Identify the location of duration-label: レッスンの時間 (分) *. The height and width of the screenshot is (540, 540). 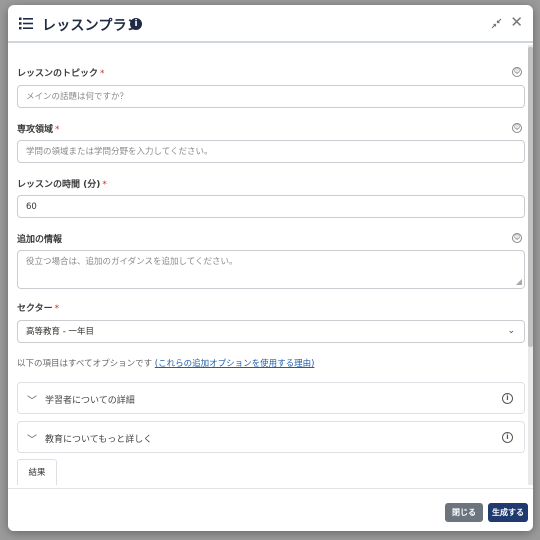
(62, 183).